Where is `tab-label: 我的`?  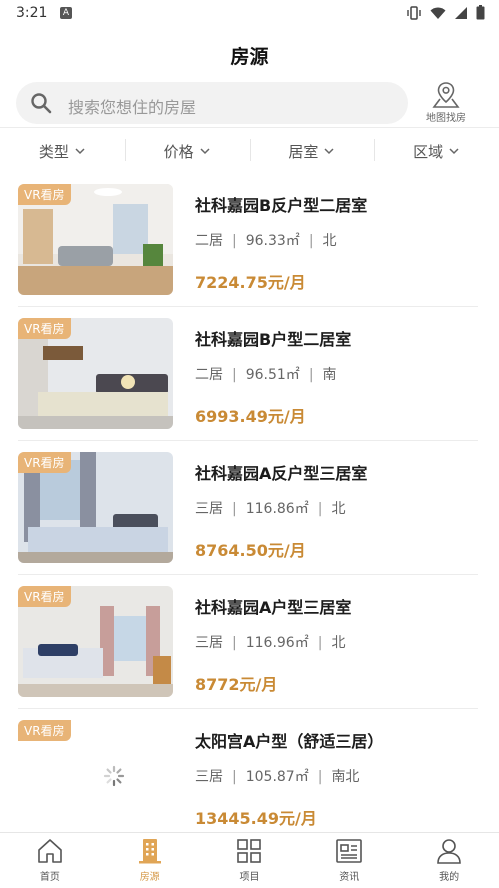 tab-label: 我的 is located at coordinates (449, 877).